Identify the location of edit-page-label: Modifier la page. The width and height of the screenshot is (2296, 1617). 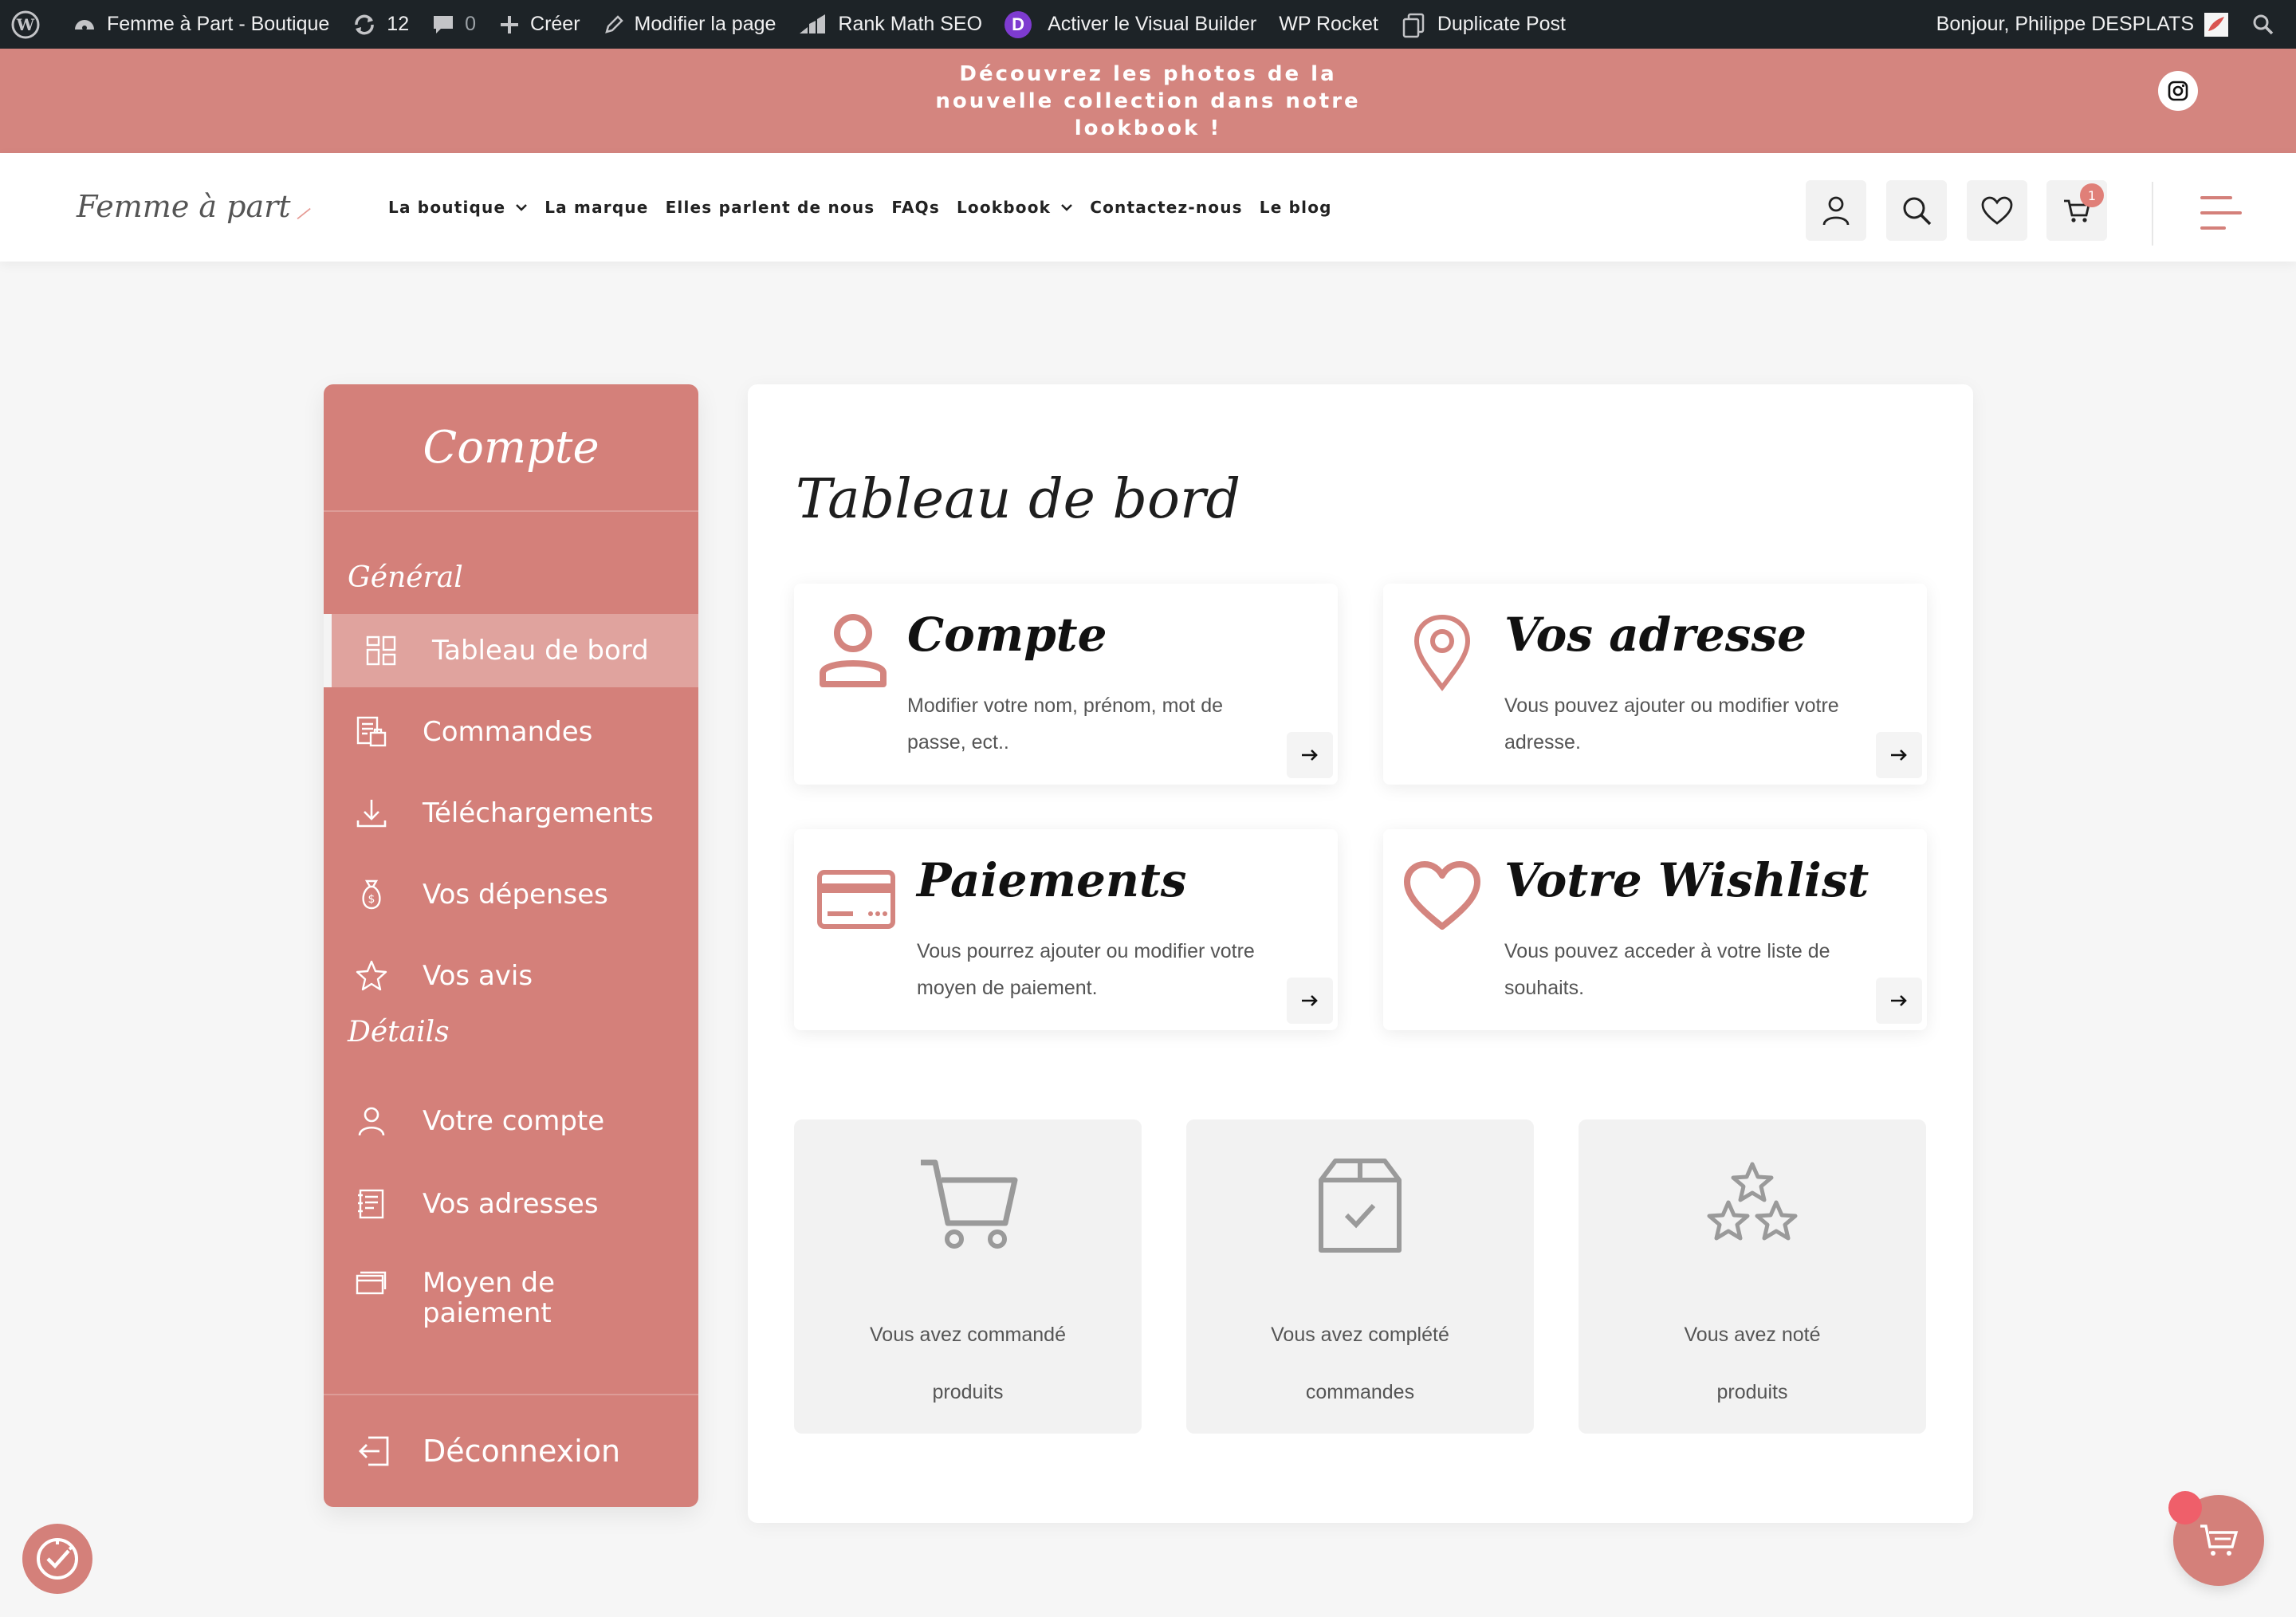
(705, 24).